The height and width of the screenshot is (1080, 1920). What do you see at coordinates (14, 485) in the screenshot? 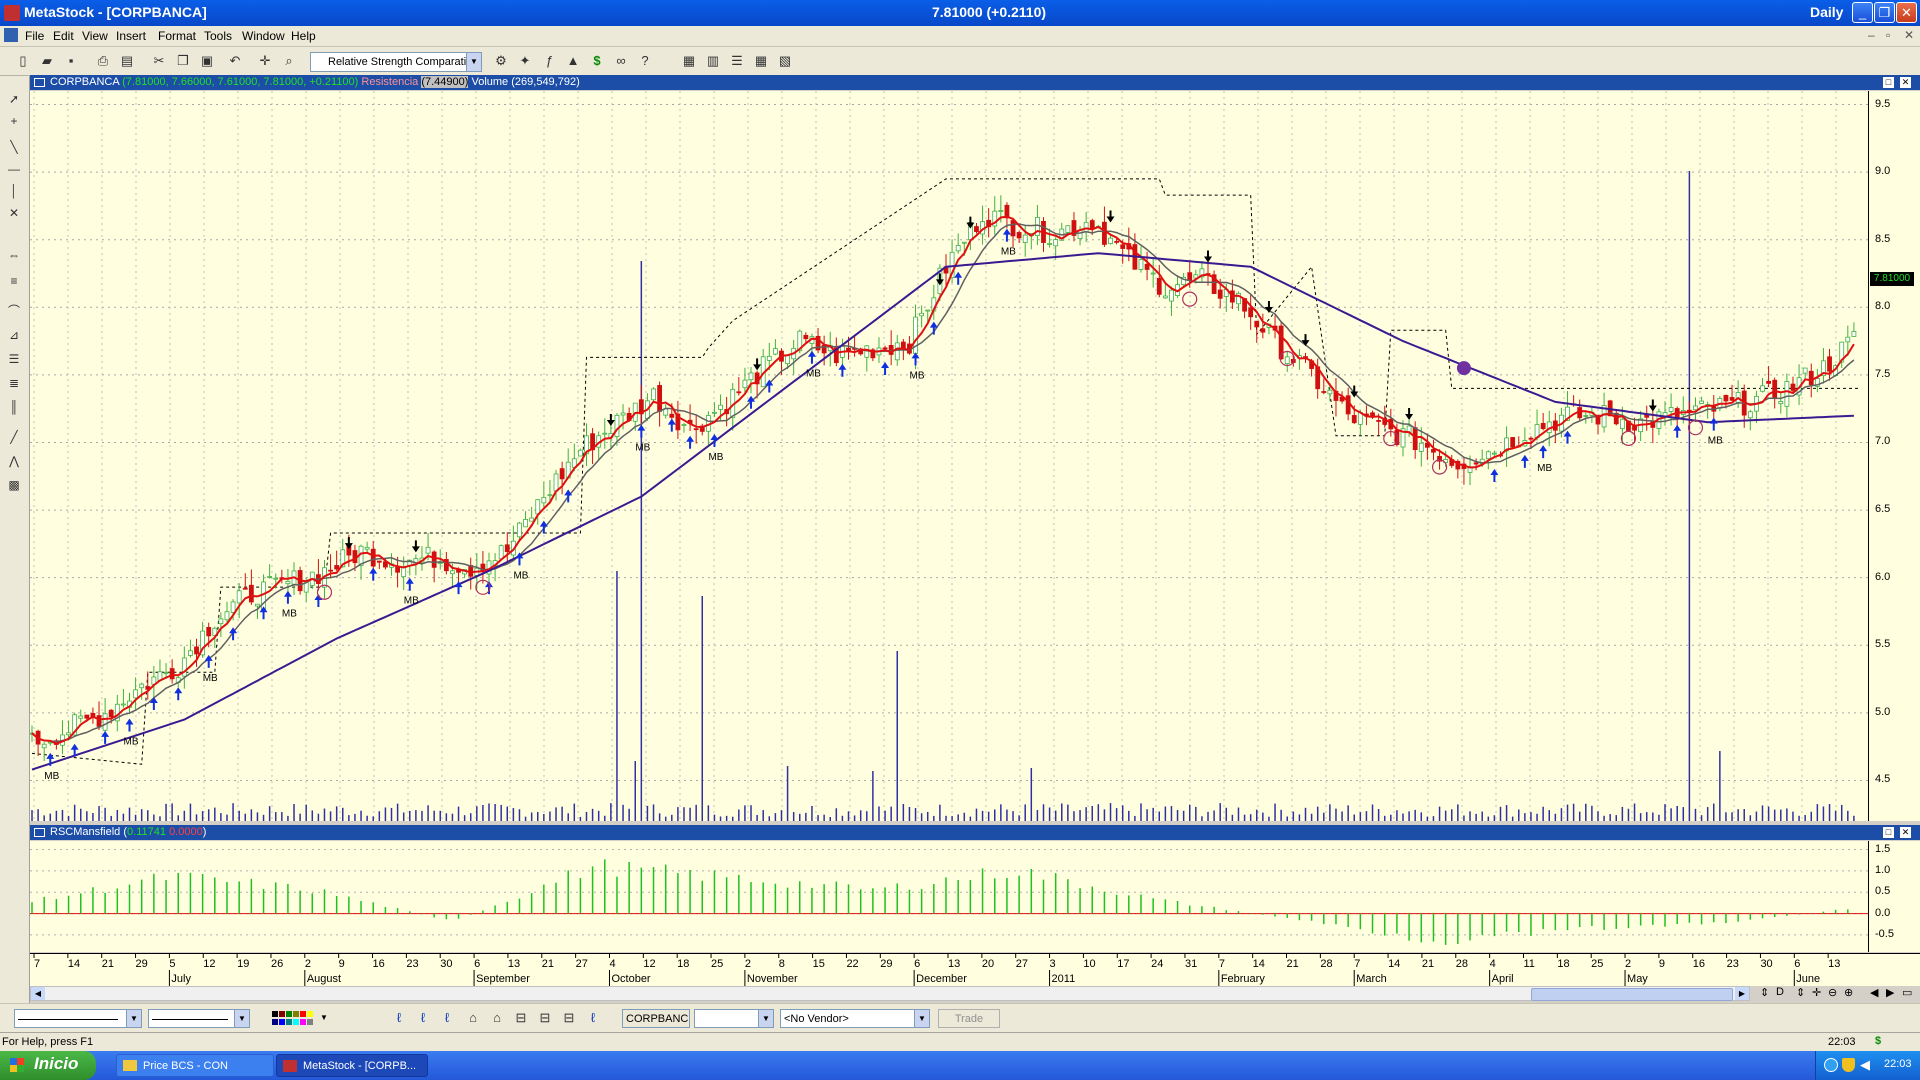
I see `gann-grid-icon: ▩` at bounding box center [14, 485].